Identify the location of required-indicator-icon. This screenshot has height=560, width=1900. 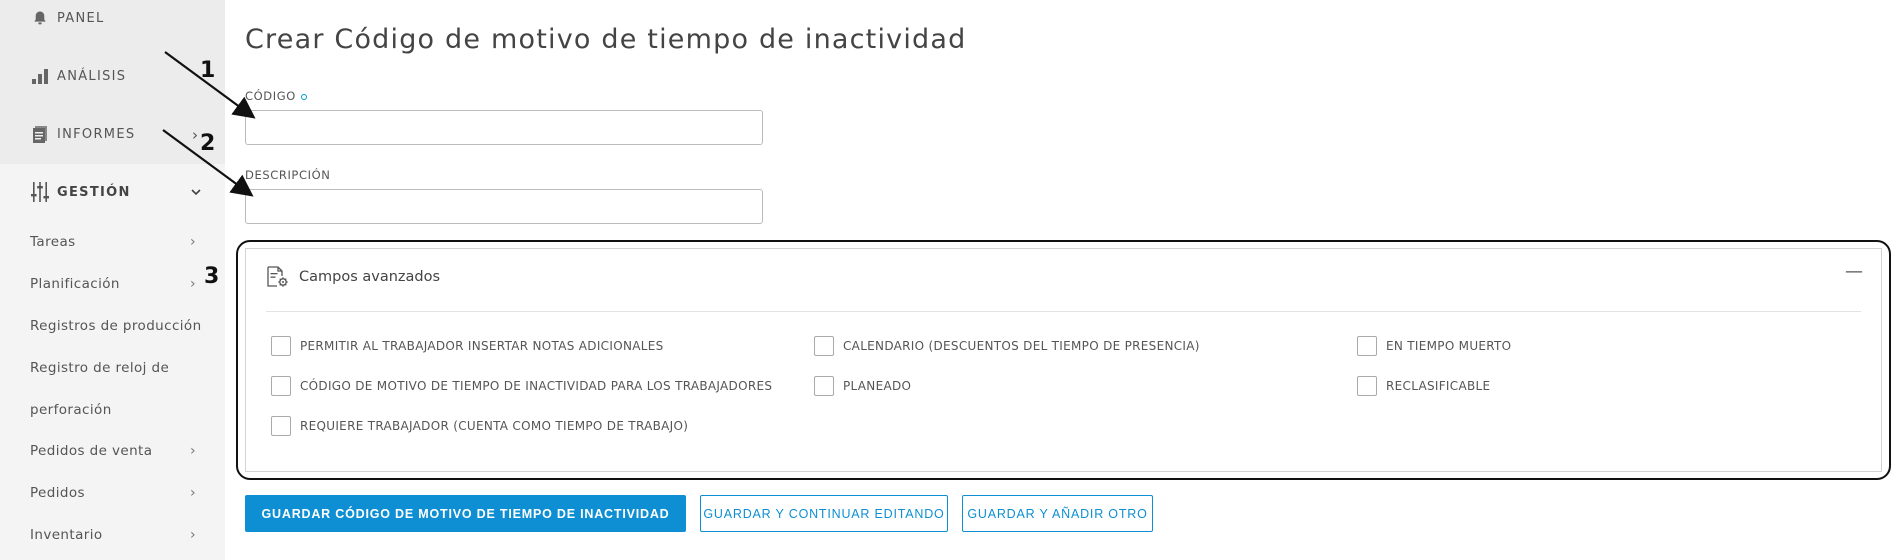
(303, 96).